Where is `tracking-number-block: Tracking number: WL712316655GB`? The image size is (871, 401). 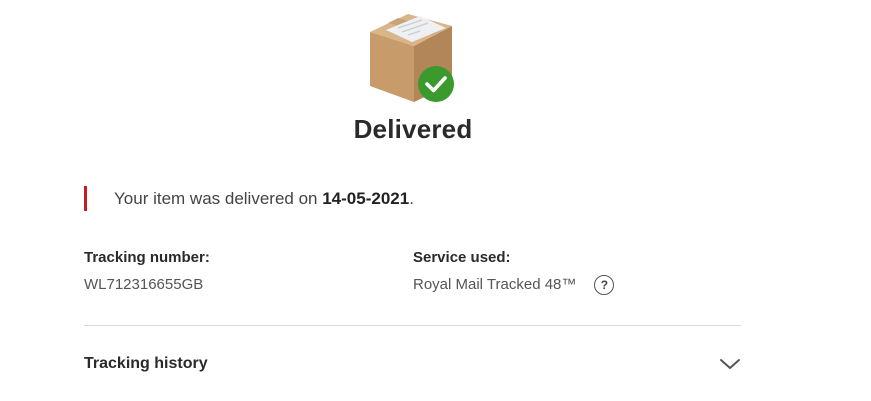
tracking-number-block: Tracking number: WL712316655GB is located at coordinates (147, 271).